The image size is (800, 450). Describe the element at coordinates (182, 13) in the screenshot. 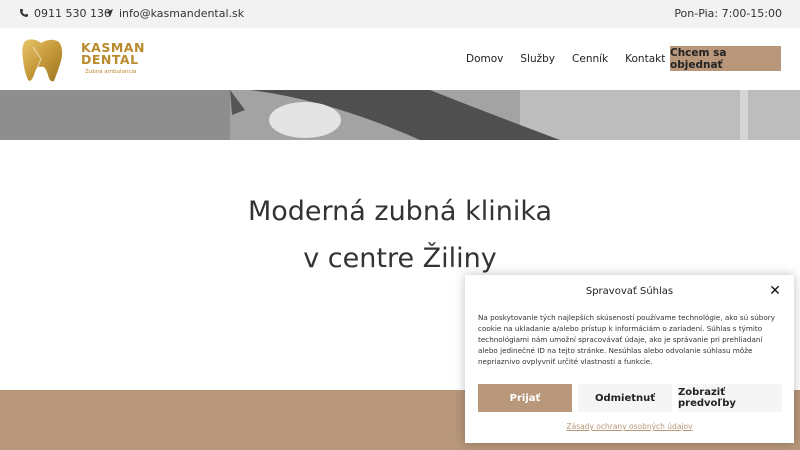

I see `email-address: info@kasmandental.sk` at that location.